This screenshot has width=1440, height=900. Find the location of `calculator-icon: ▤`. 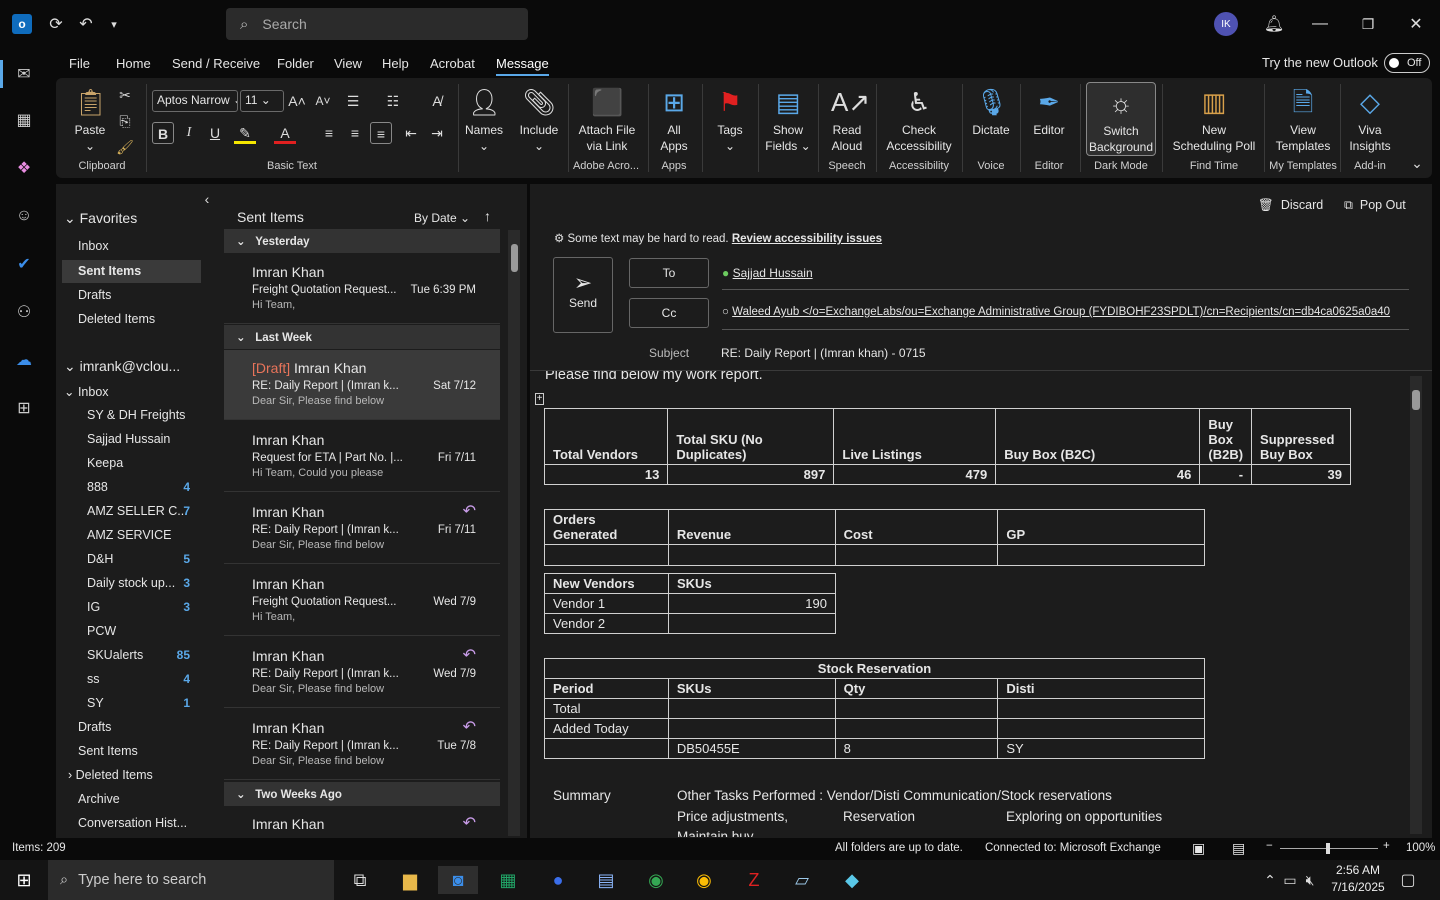

calculator-icon: ▤ is located at coordinates (606, 880).